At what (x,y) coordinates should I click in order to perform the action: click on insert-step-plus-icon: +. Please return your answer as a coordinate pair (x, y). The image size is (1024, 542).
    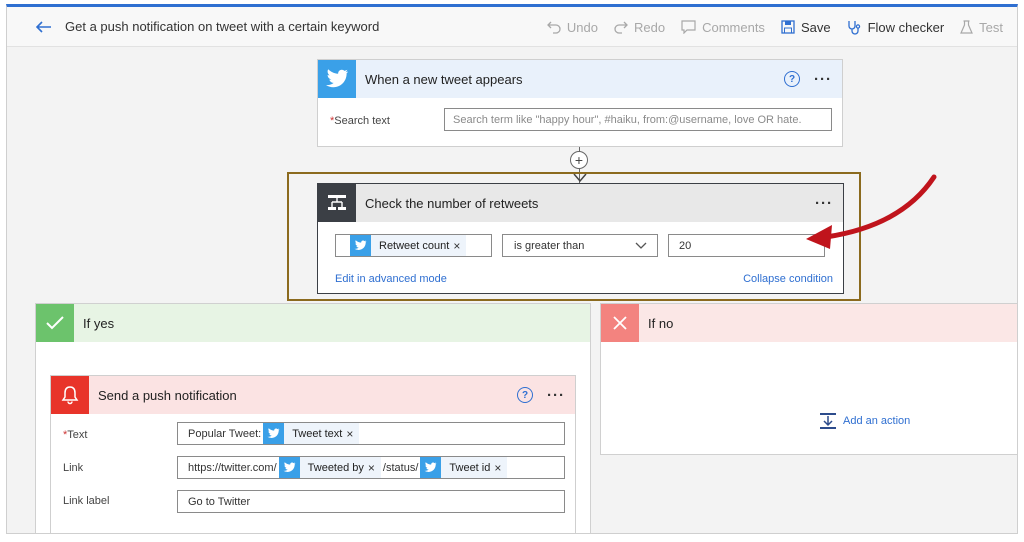
    Looking at the image, I should click on (579, 160).